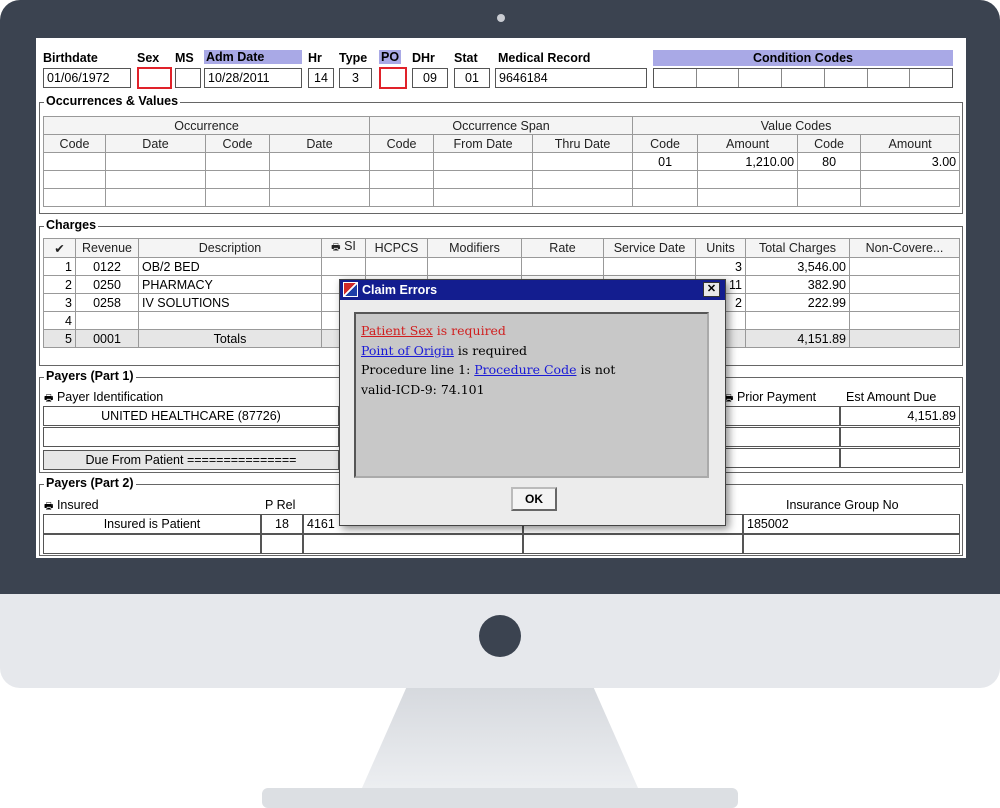  Describe the element at coordinates (59, 248) in the screenshot. I see `select-all-checkbox: ✔` at that location.